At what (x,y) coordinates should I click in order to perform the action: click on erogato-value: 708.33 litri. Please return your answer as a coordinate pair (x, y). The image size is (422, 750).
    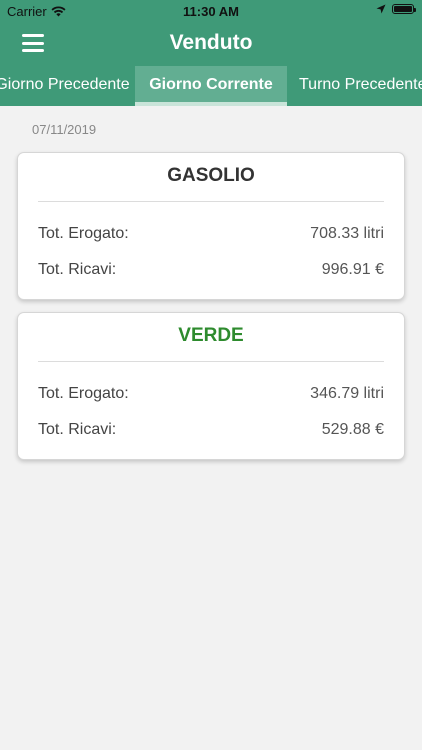
    Looking at the image, I should click on (347, 233).